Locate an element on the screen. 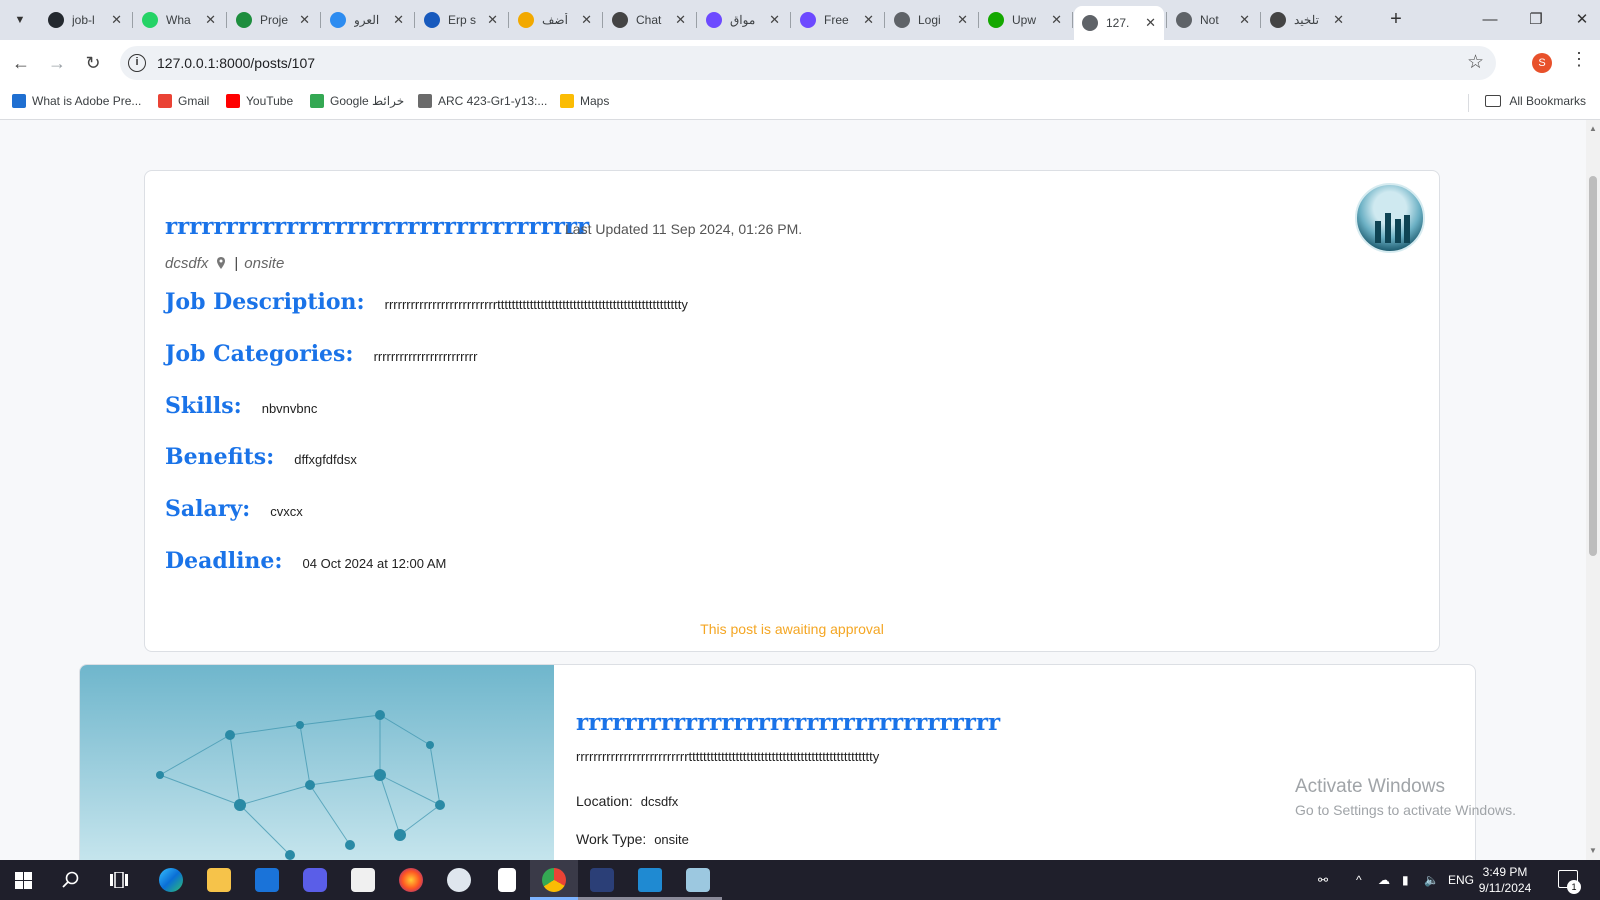  notepad-icon is located at coordinates (507, 880).